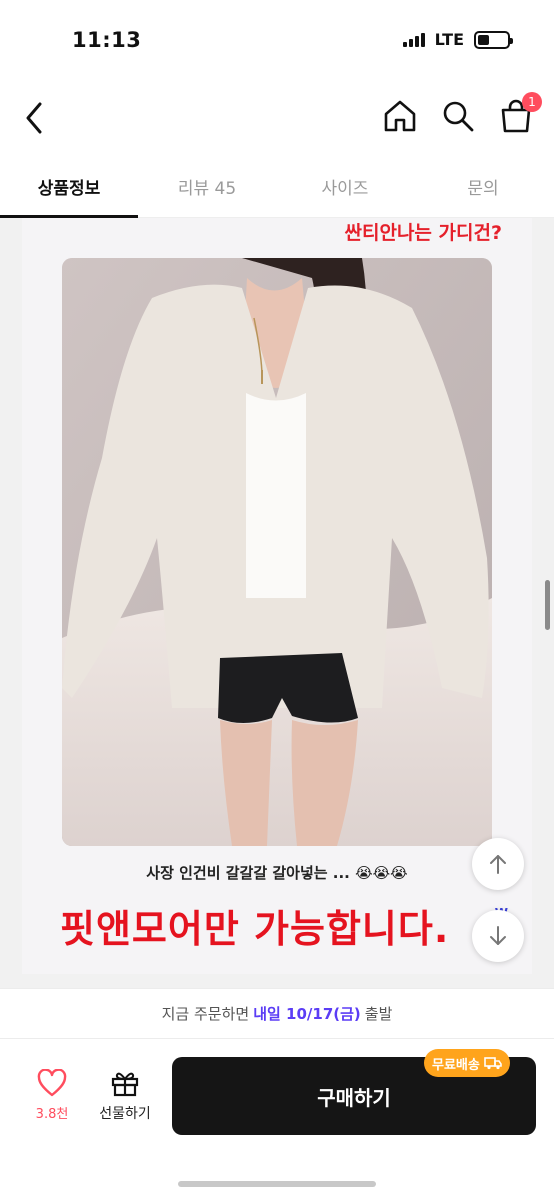  I want to click on home-icon, so click(400, 116).